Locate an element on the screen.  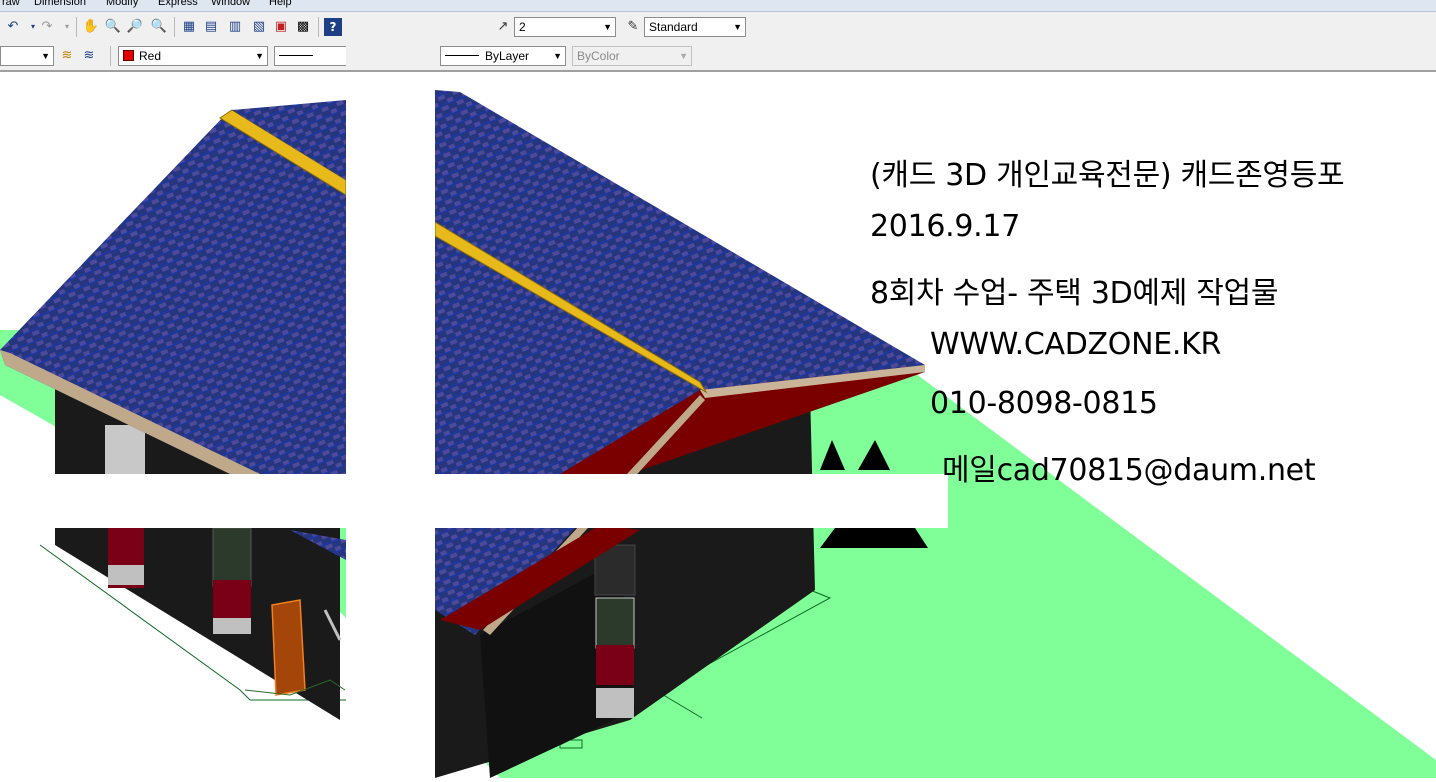
linetype-combo-left is located at coordinates (310, 56).